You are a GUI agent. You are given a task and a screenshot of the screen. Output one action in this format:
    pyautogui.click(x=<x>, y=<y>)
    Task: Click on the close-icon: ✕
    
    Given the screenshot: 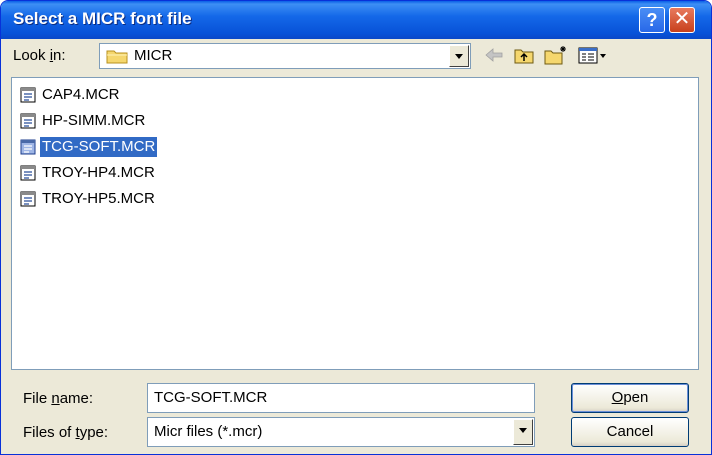 What is the action you would take?
    pyautogui.click(x=682, y=19)
    